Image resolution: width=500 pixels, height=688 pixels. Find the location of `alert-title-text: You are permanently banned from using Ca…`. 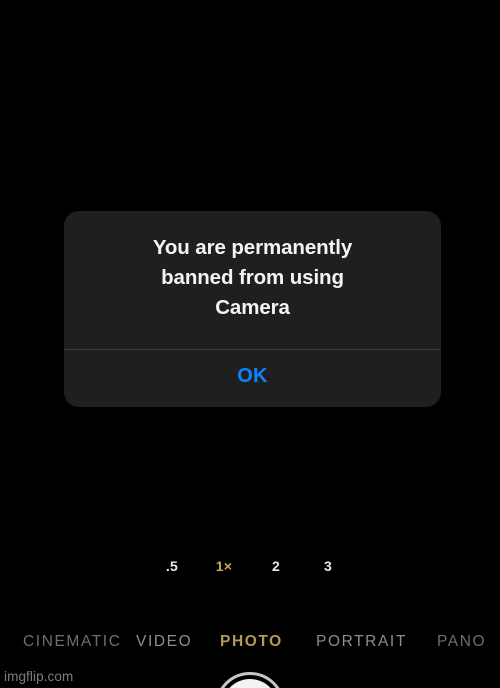

alert-title-text: You are permanently banned from using Ca… is located at coordinates (252, 277).